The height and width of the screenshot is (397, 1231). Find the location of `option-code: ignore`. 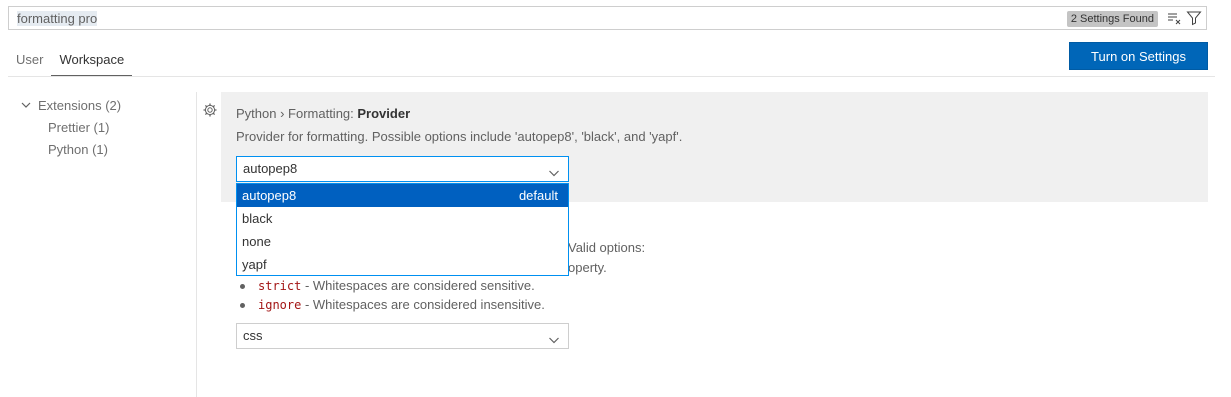

option-code: ignore is located at coordinates (280, 305).